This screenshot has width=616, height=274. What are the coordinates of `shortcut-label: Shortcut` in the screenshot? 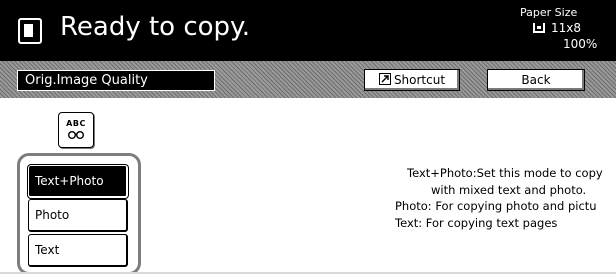 It's located at (419, 80).